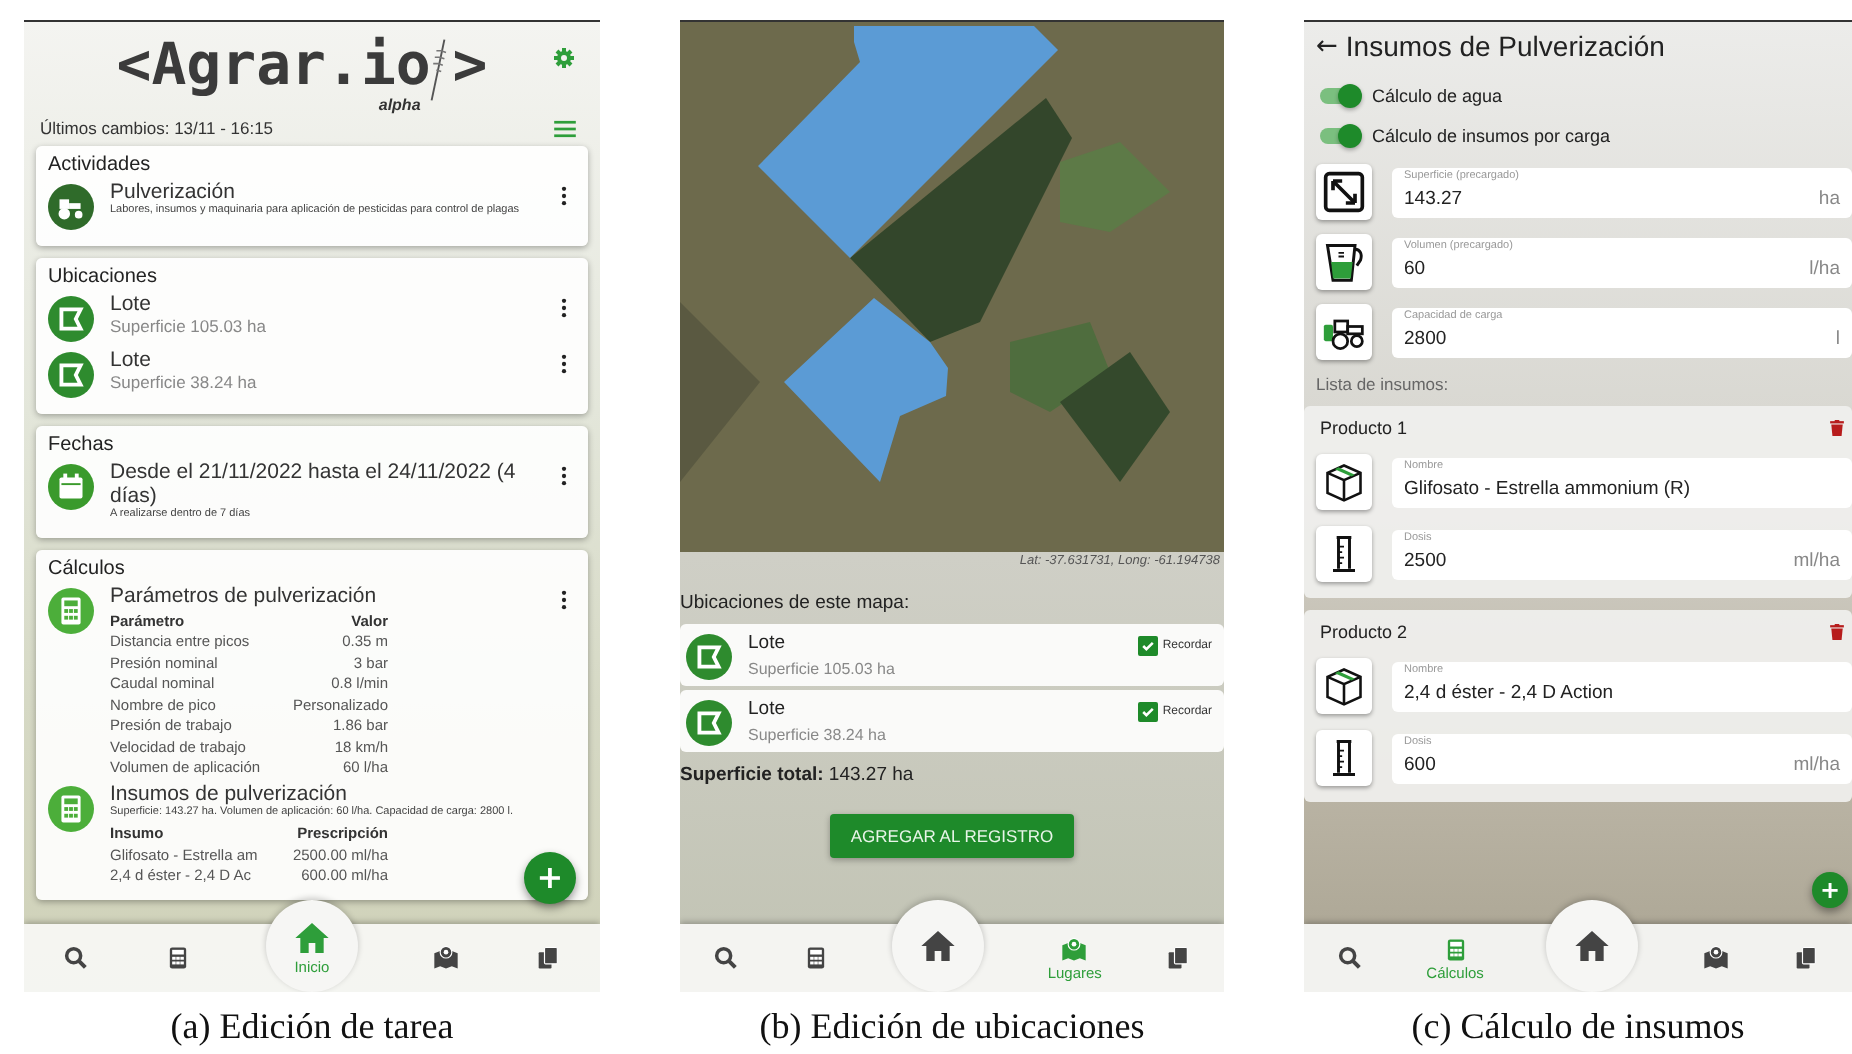 Image resolution: width=1852 pixels, height=1054 pixels. Describe the element at coordinates (1364, 632) in the screenshot. I see `product-title: Producto 2` at that location.